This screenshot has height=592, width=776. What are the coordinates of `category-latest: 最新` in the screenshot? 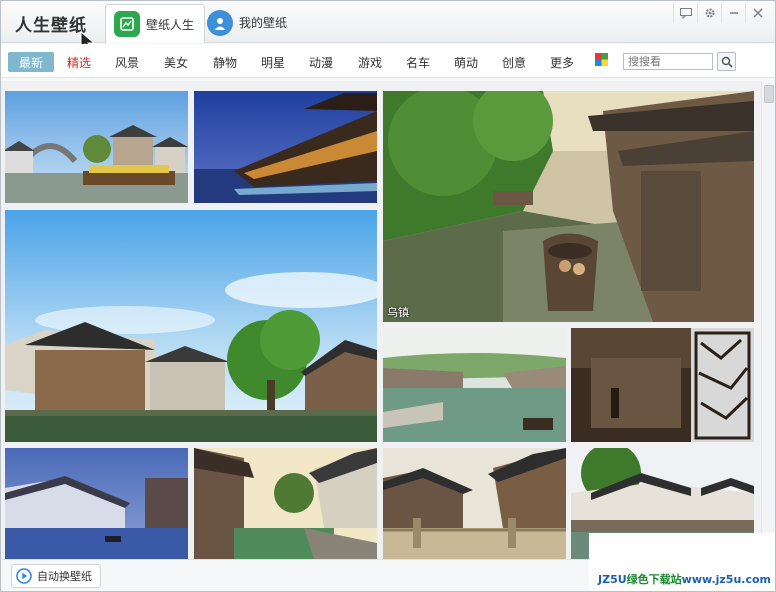 It's located at (31, 62).